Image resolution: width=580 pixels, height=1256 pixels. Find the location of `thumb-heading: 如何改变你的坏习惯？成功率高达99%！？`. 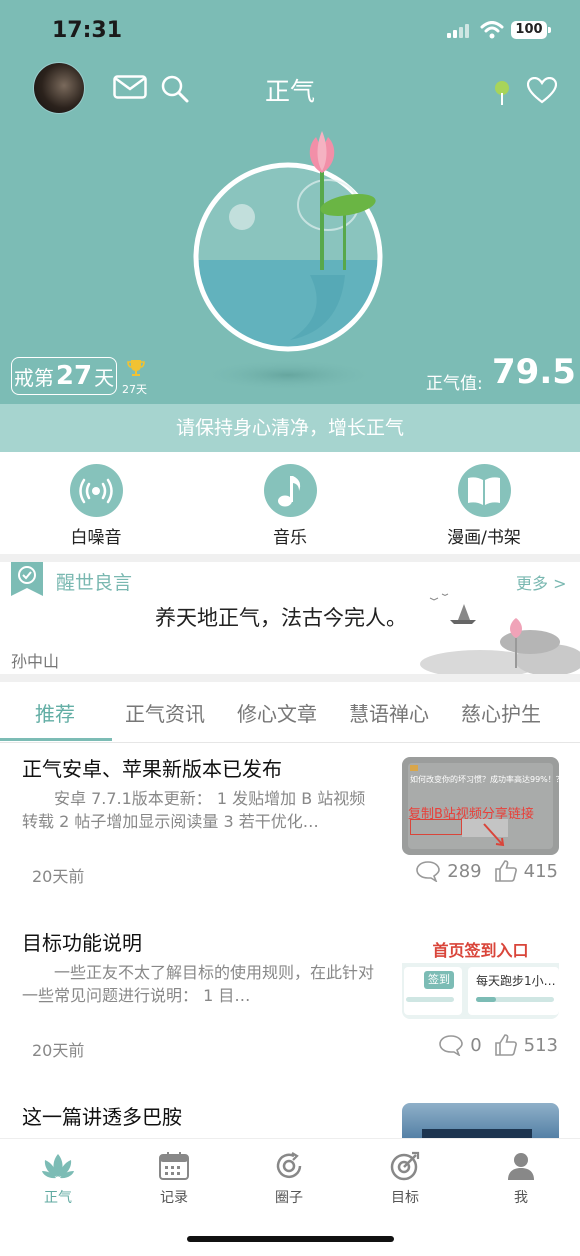

thumb-heading: 如何改变你的坏习惯？成功率高达99%！？ is located at coordinates (484, 779).